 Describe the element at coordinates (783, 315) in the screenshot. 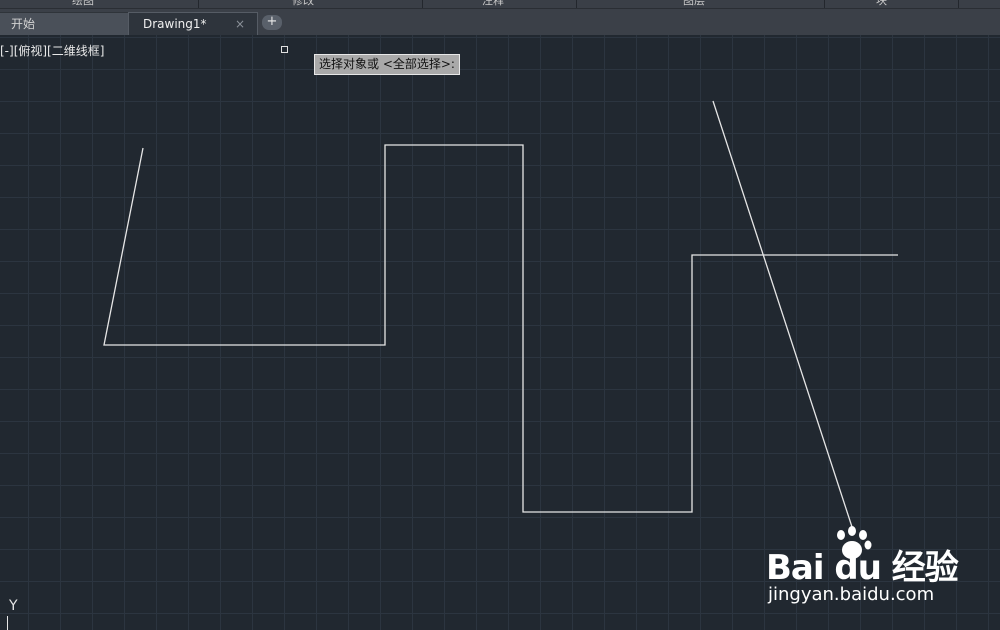

I see `line-diagonal` at that location.